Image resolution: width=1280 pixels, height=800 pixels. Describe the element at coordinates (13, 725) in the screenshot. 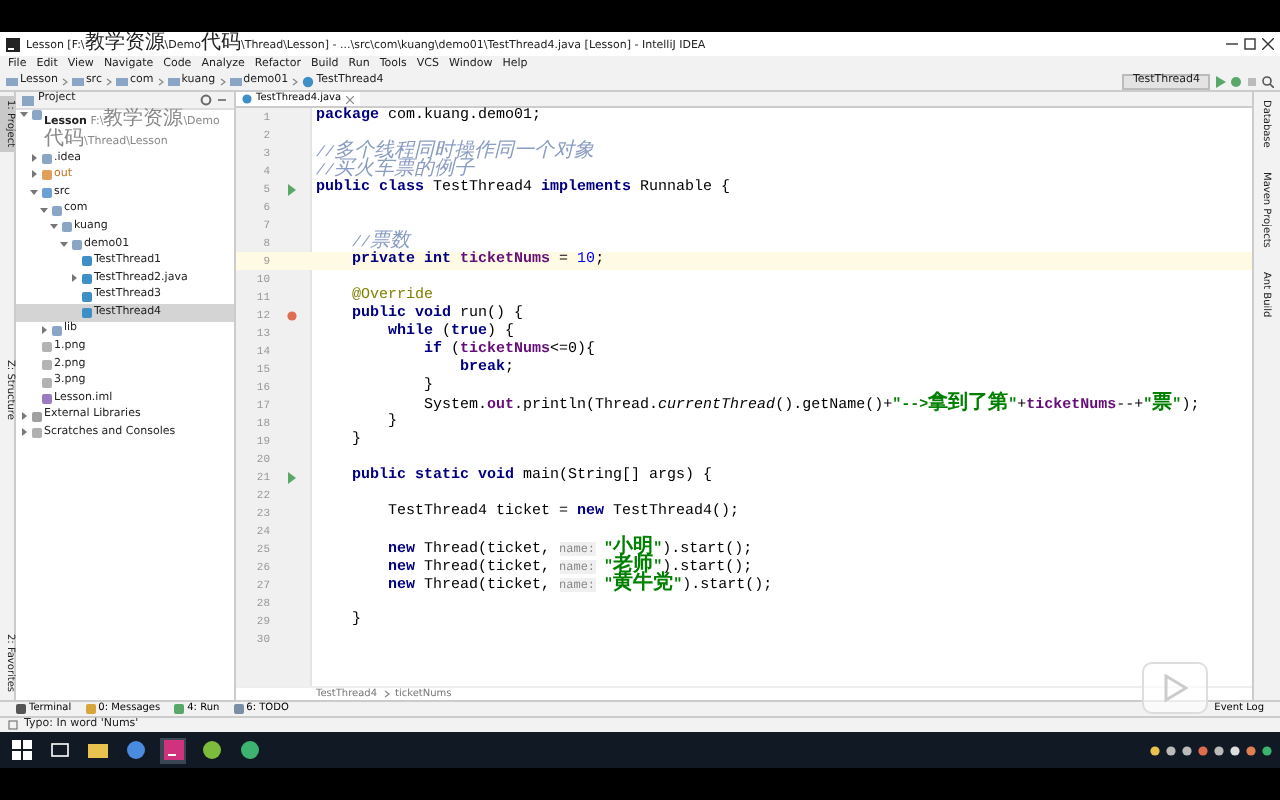

I see `status-icon` at that location.